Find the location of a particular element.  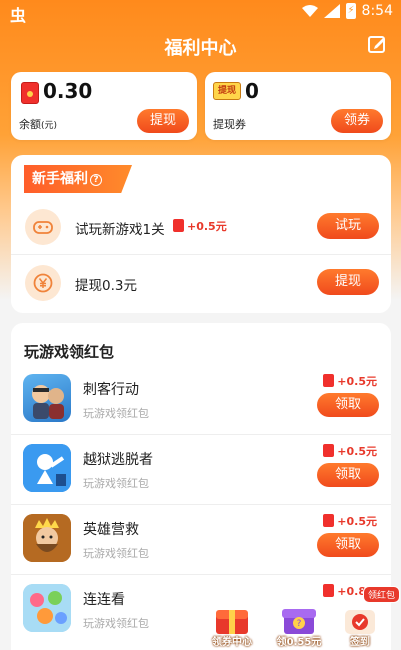

title-bar: 福利中心 is located at coordinates (200, 45).